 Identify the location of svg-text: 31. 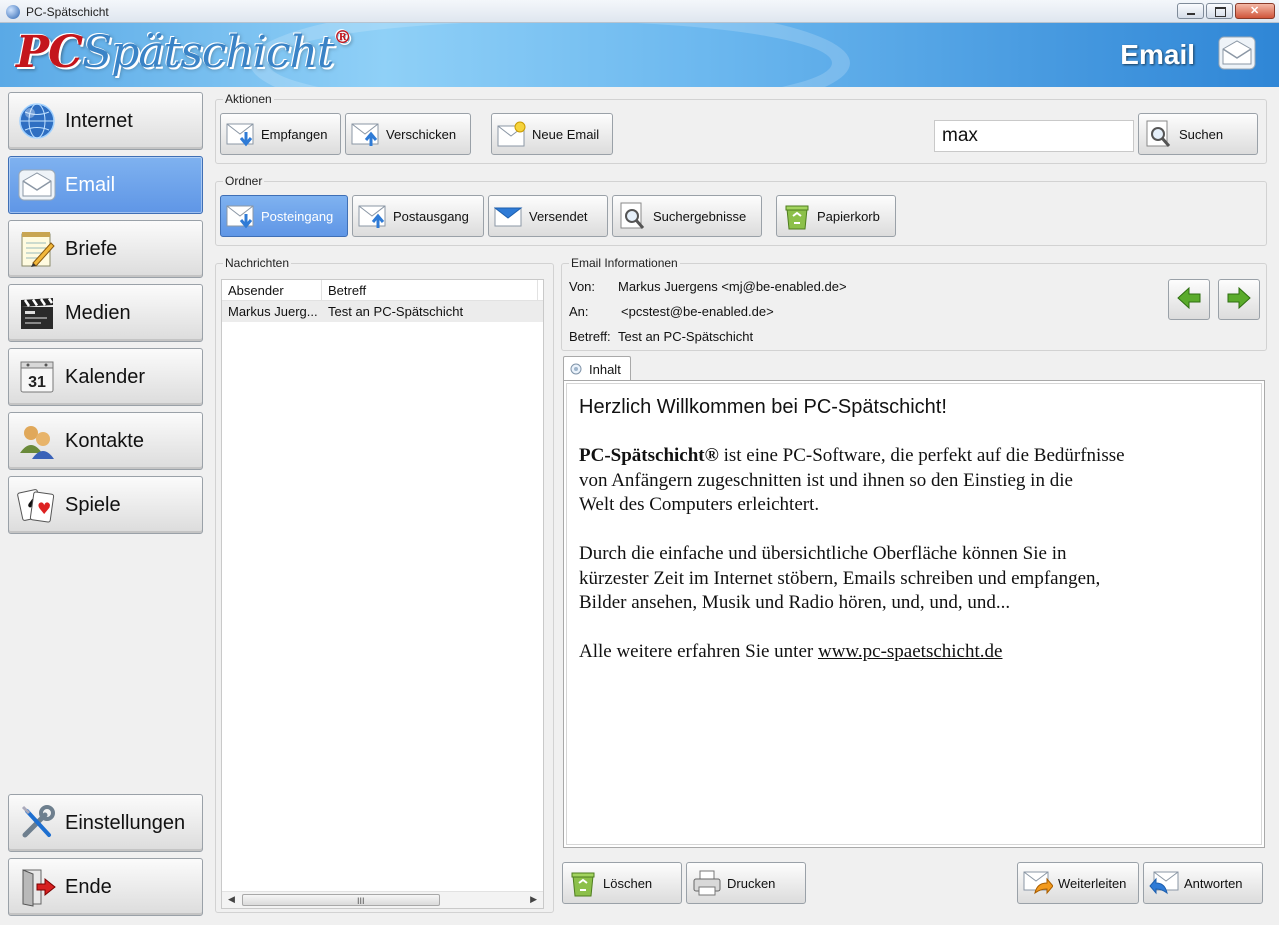
(37, 382).